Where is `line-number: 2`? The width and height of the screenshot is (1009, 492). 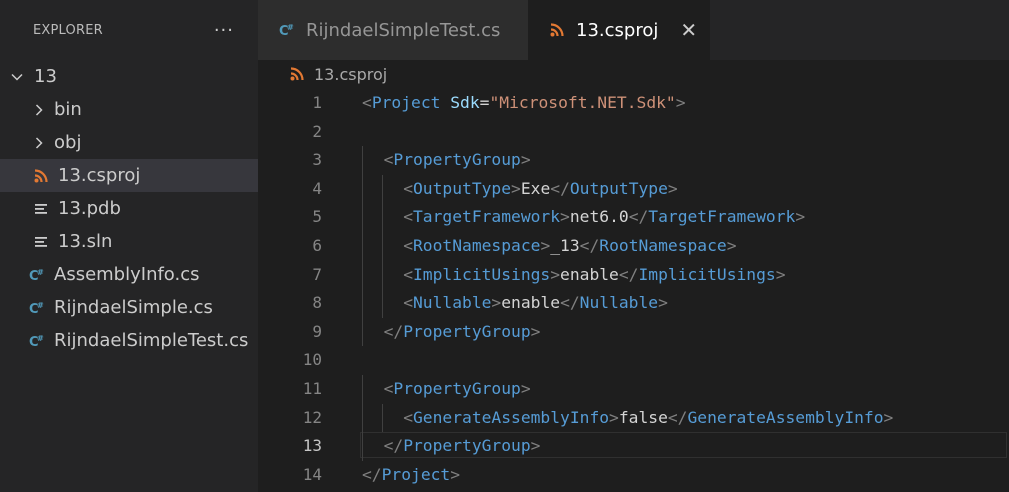
line-number: 2 is located at coordinates (317, 131).